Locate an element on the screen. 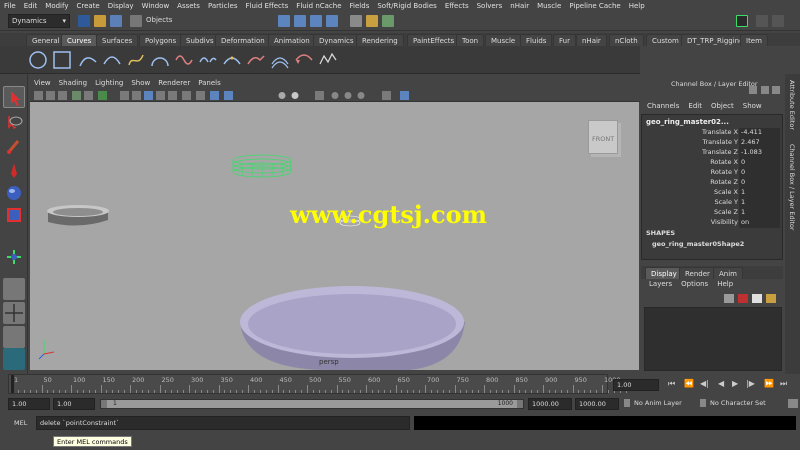  mel-command-input: delete `pointConstraint` is located at coordinates (223, 423).